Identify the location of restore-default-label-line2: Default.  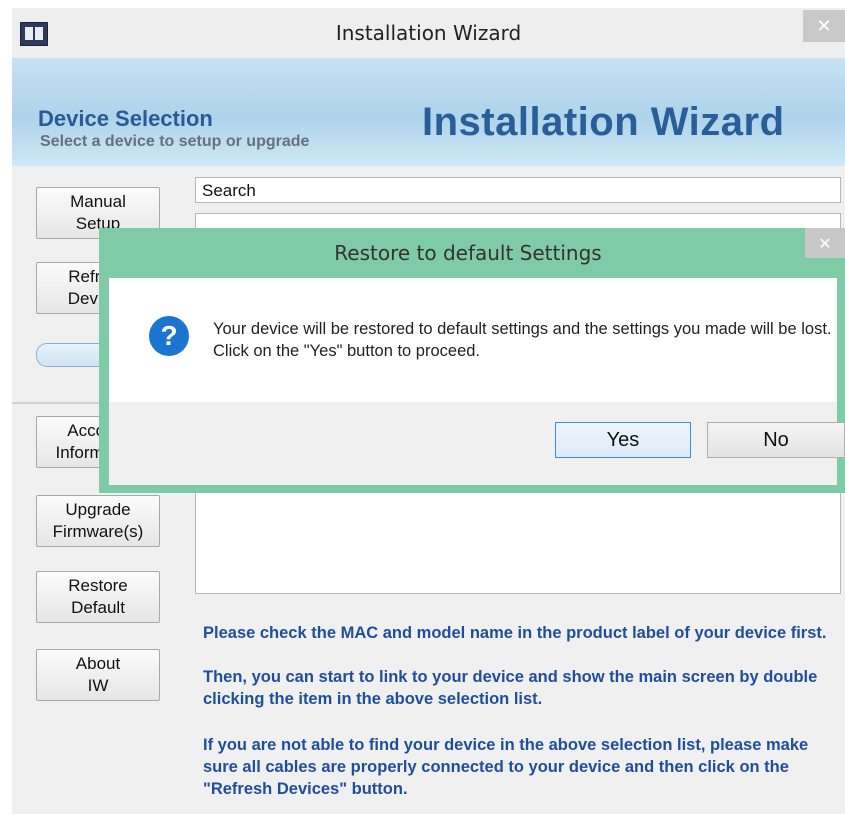
(98, 607).